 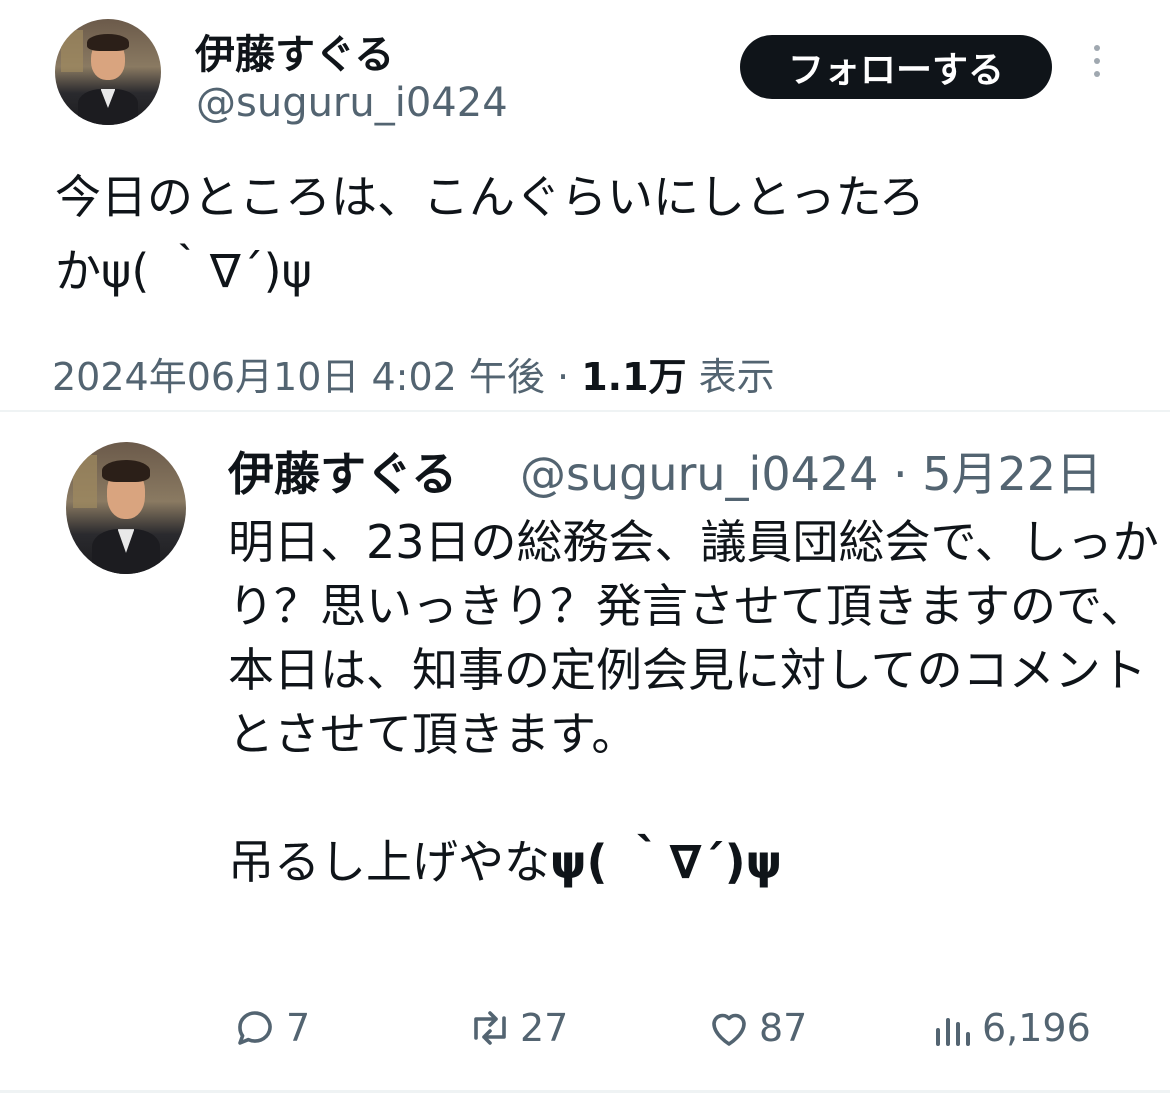 I want to click on tweet-text: 今日のところは、こんぐらいにしとったろ かψ( ｀∇´)ψ, so click(x=490, y=234).